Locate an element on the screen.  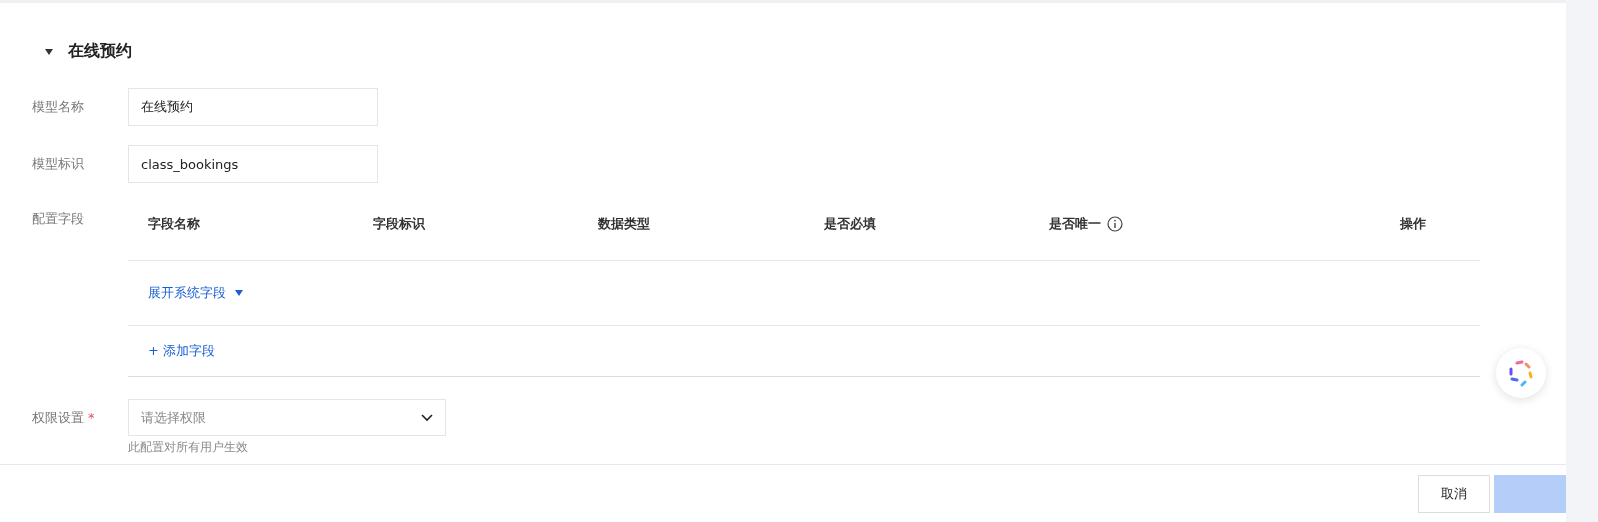
chevron-down-icon is located at coordinates (427, 417).